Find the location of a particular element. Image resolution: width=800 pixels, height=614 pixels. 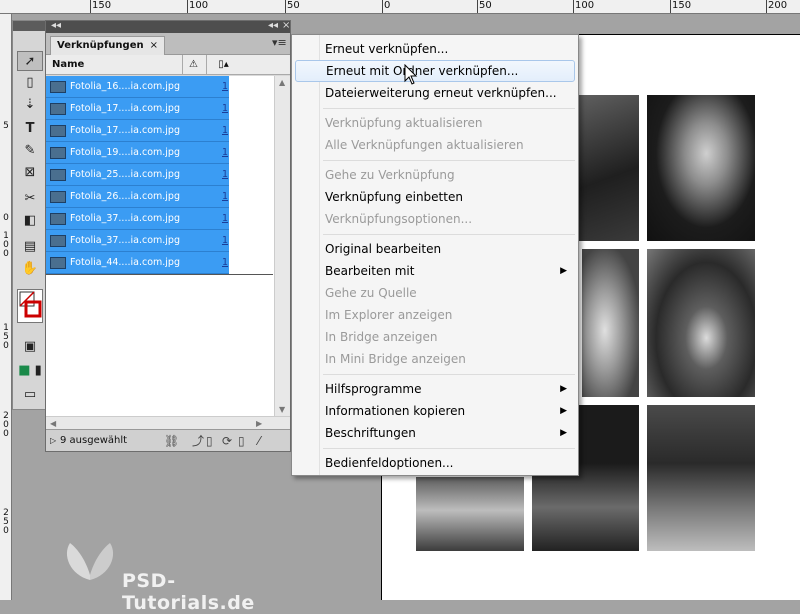

relink-cc-icon: ⛓ is located at coordinates (171, 441).